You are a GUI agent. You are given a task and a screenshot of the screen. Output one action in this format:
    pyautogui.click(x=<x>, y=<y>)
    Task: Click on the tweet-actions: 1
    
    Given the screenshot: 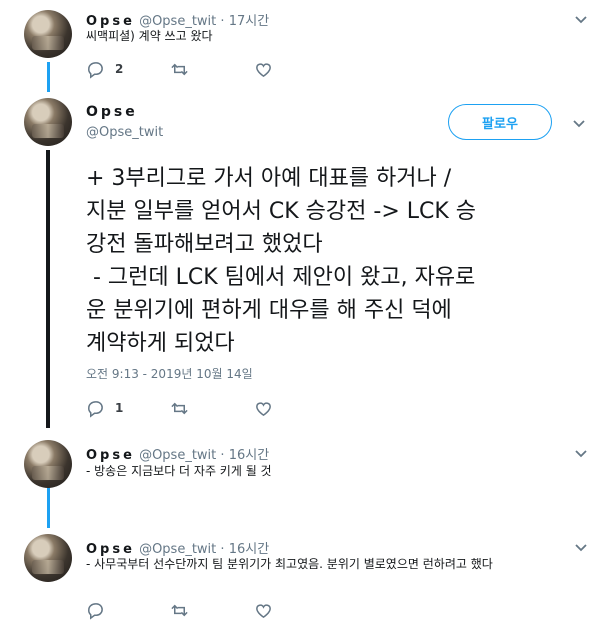 What is the action you would take?
    pyautogui.click(x=212, y=408)
    